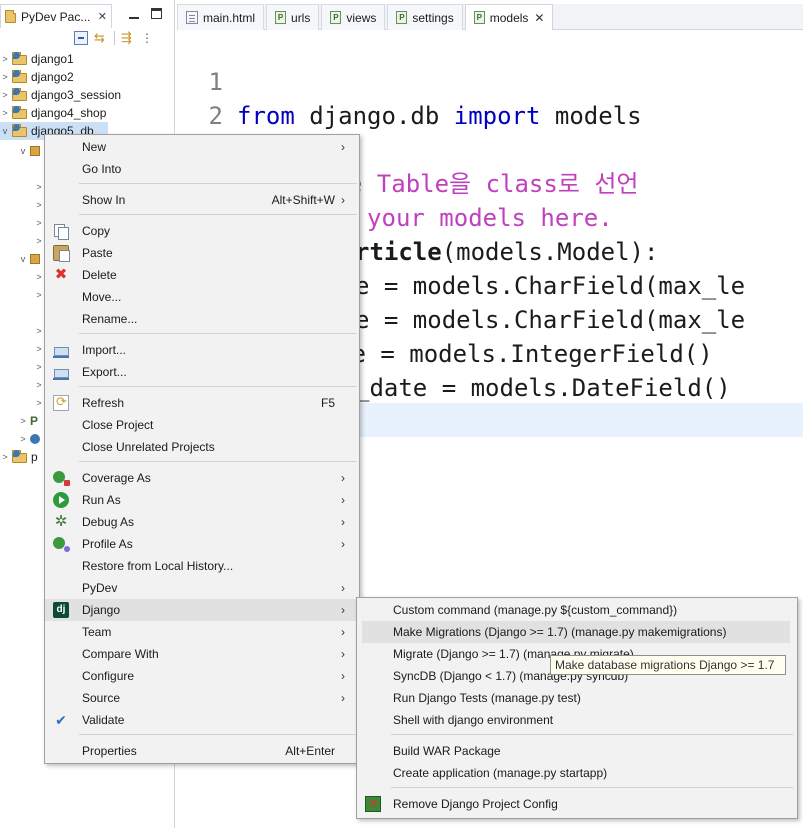 The height and width of the screenshot is (828, 803). Describe the element at coordinates (577, 751) in the screenshot. I see `submenu-item-build-war: Build WAR Package` at that location.